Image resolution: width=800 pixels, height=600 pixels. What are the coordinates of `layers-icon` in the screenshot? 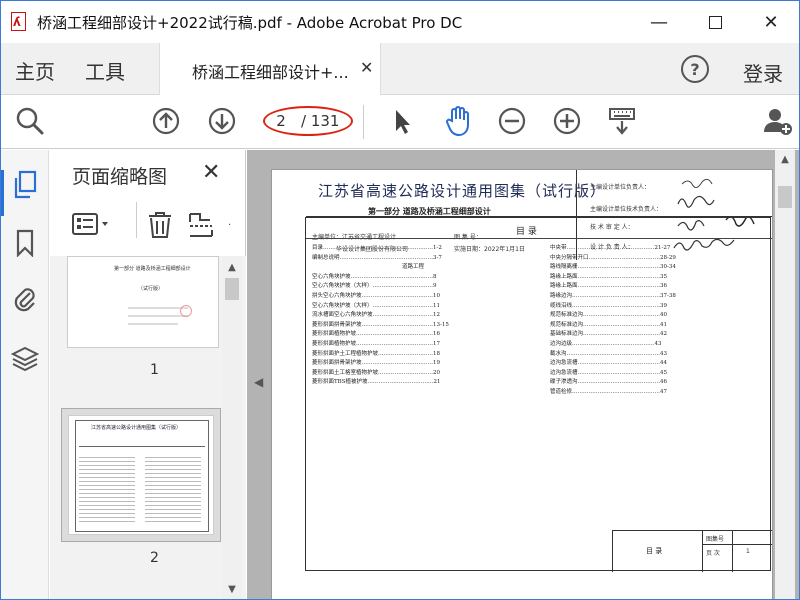 It's located at (25, 359).